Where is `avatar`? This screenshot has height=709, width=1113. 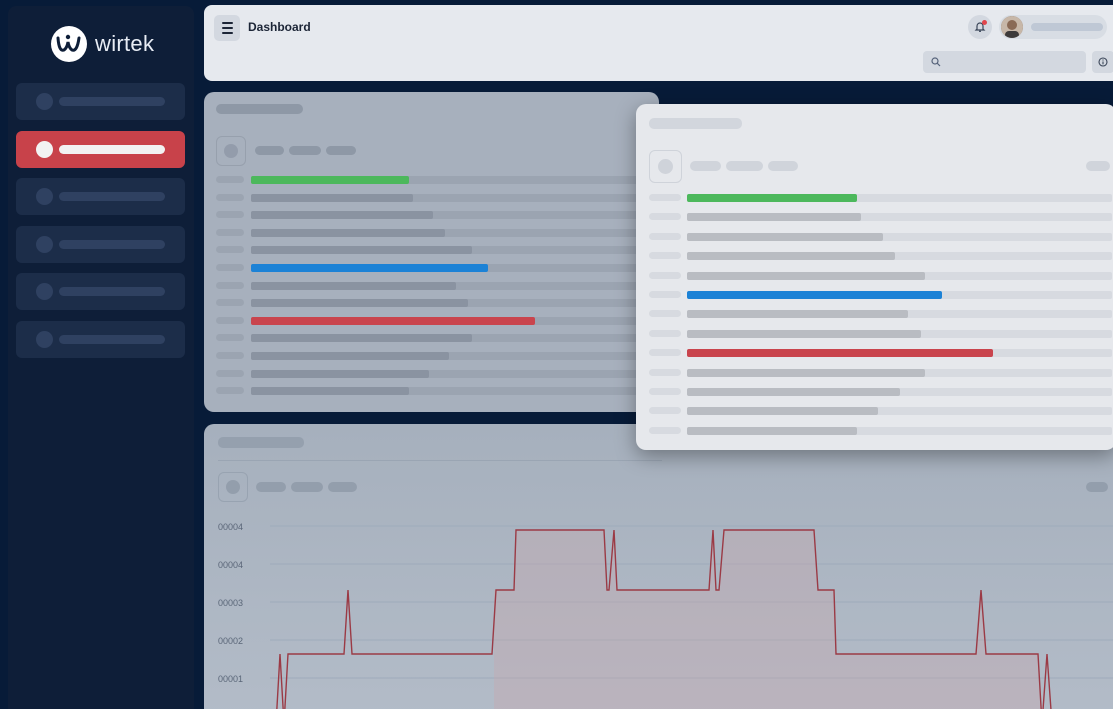
avatar is located at coordinates (1012, 27).